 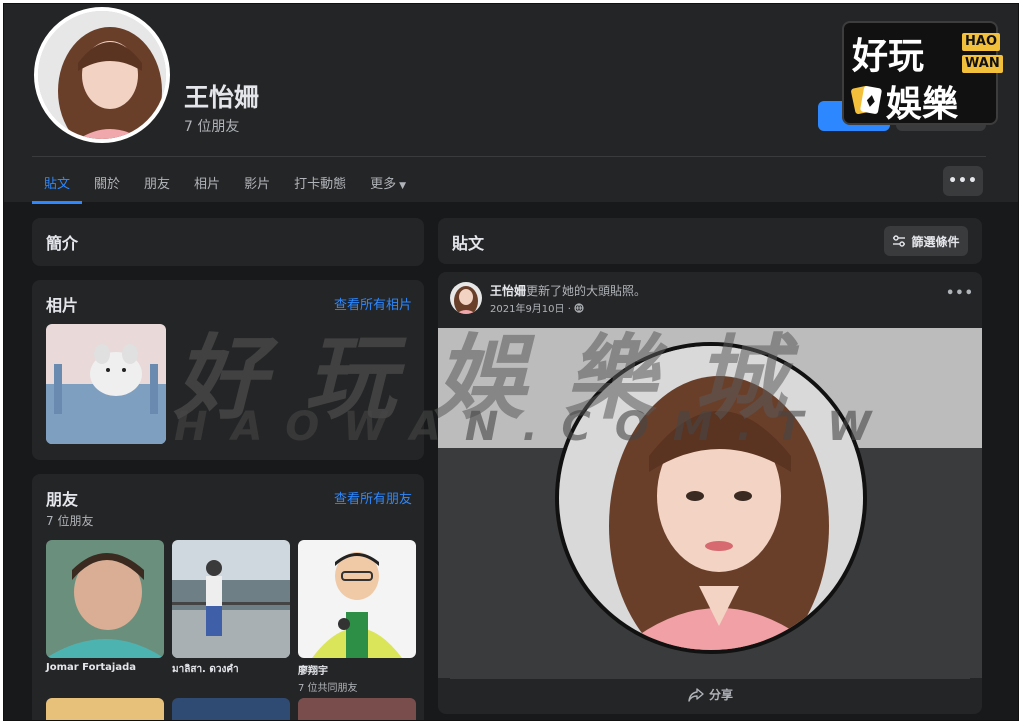 I want to click on tab-friends: 朋友, so click(x=157, y=186).